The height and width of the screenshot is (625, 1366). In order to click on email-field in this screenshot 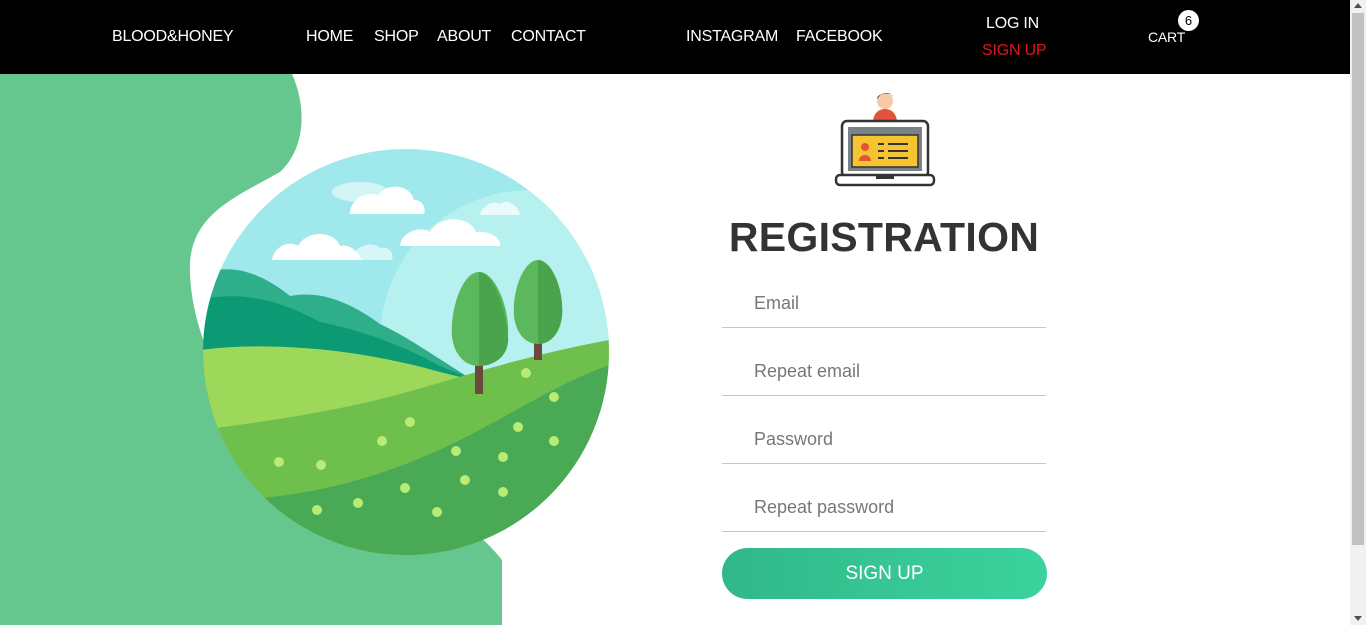, I will do `click(884, 304)`.